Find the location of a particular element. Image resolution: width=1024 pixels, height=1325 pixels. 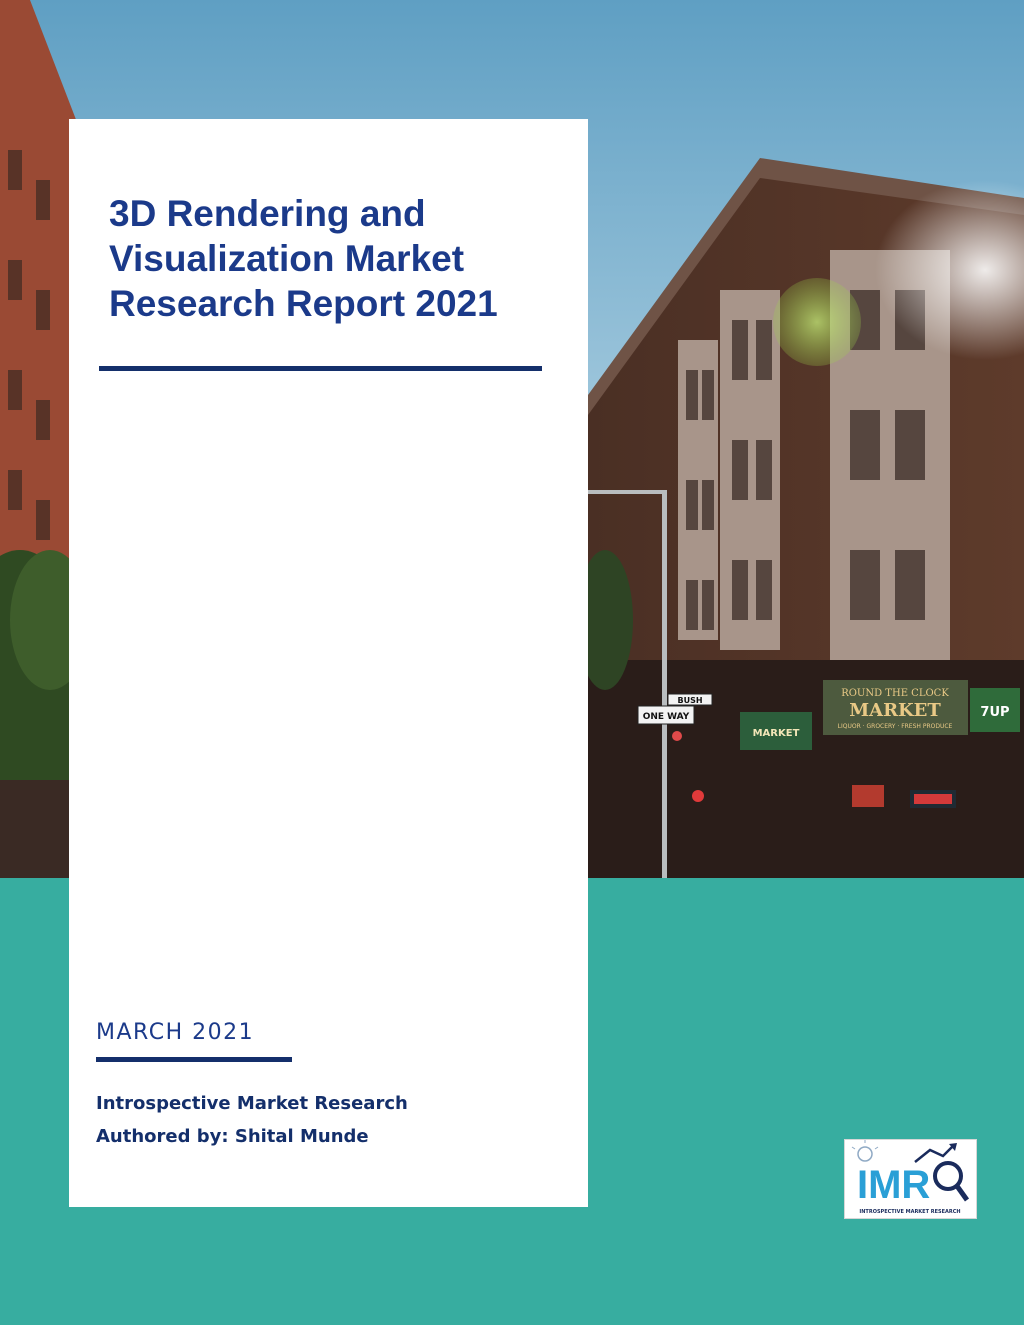

imr-logo-mark: IMR INTROSPECTIVE MARKET RESEARCH is located at coordinates (910, 1177).